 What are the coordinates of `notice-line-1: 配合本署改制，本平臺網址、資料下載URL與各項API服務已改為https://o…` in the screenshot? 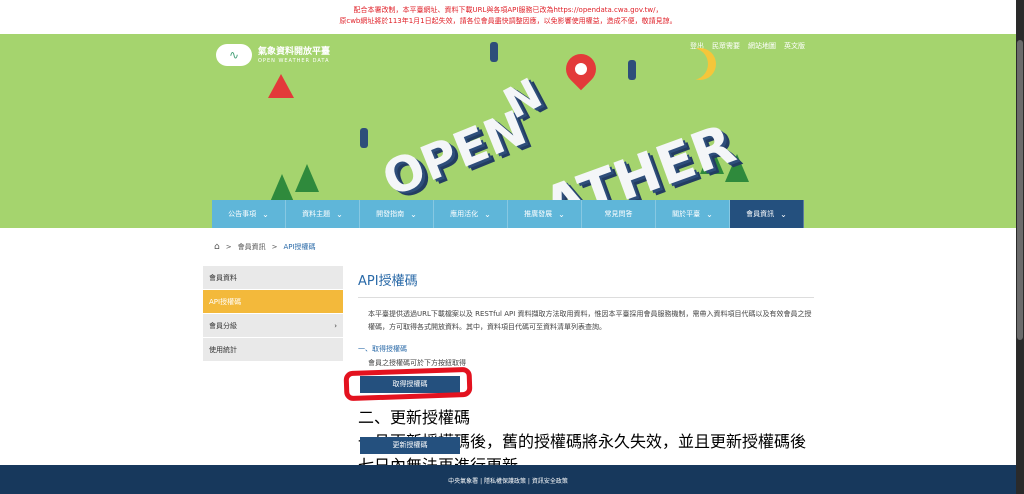 It's located at (508, 10).